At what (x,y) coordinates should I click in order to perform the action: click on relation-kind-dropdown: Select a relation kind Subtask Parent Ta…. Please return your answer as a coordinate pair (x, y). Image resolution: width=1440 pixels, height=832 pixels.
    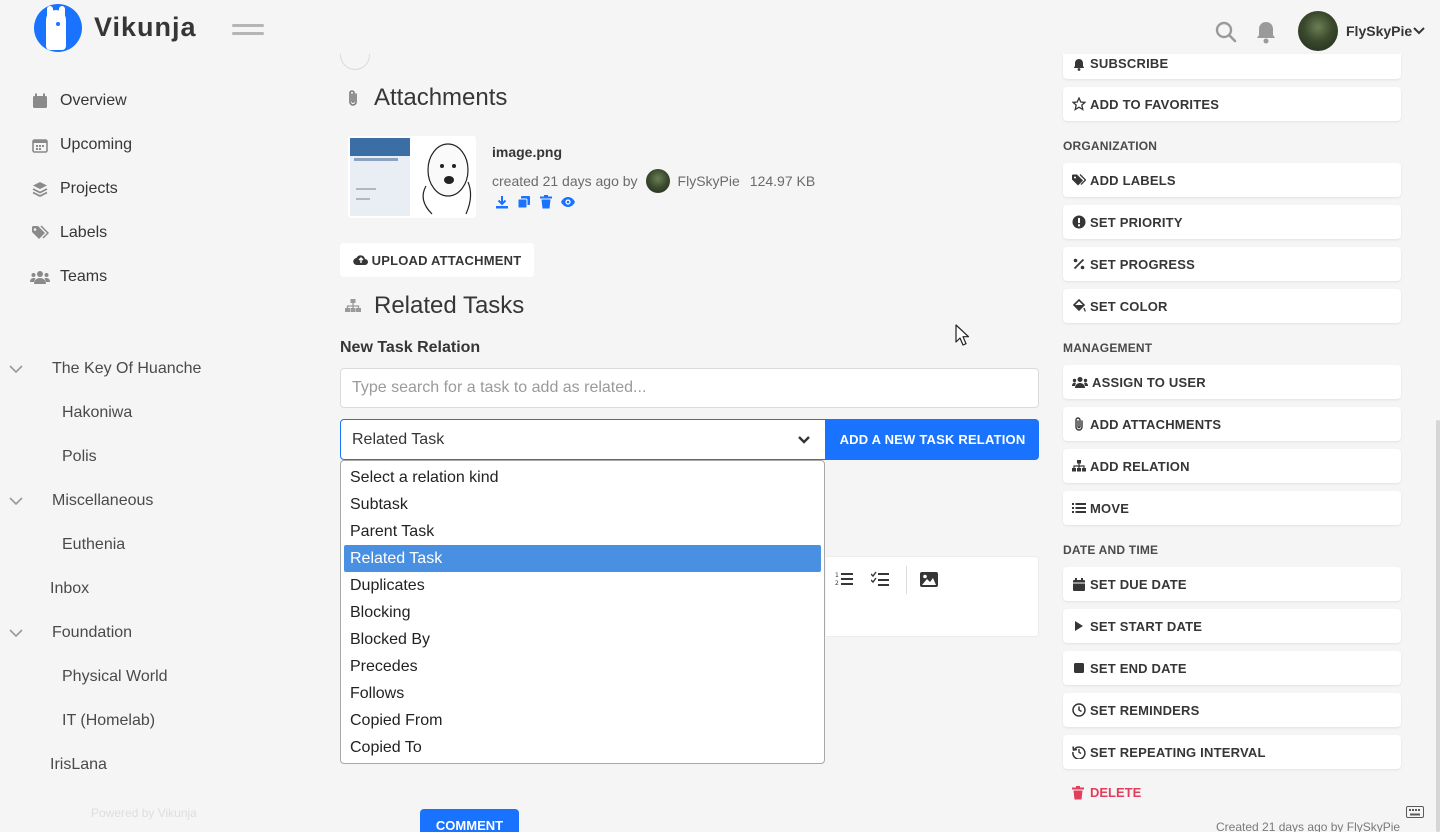
    Looking at the image, I should click on (582, 612).